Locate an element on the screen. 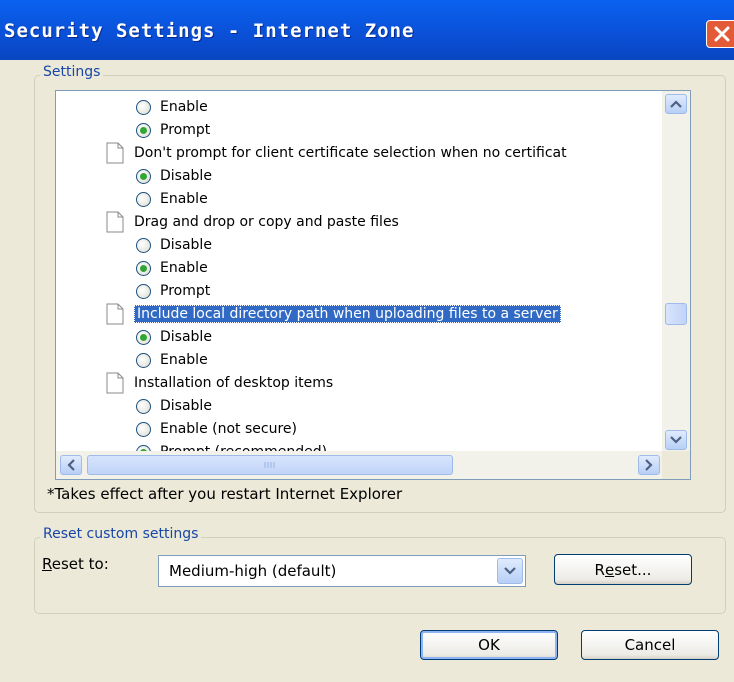 The image size is (734, 682). setting-label: Enable (not secure) is located at coordinates (228, 429).